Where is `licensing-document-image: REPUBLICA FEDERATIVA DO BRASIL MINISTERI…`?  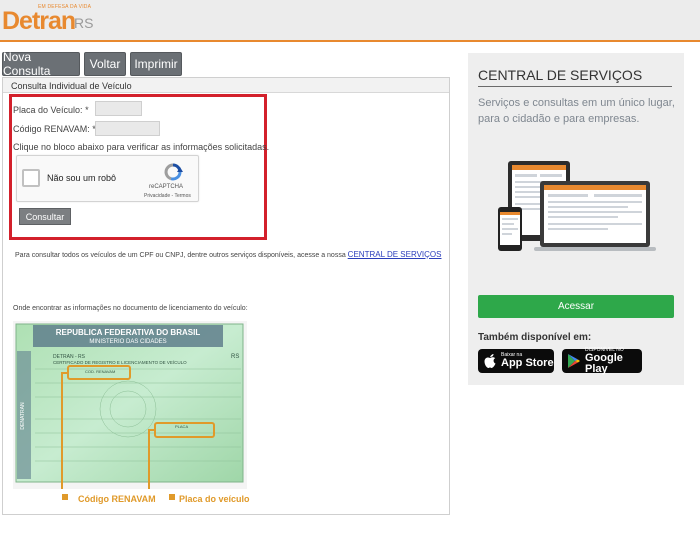
licensing-document-image: REPUBLICA FEDERATIVA DO BRASIL MINISTERI… is located at coordinates (130, 405).